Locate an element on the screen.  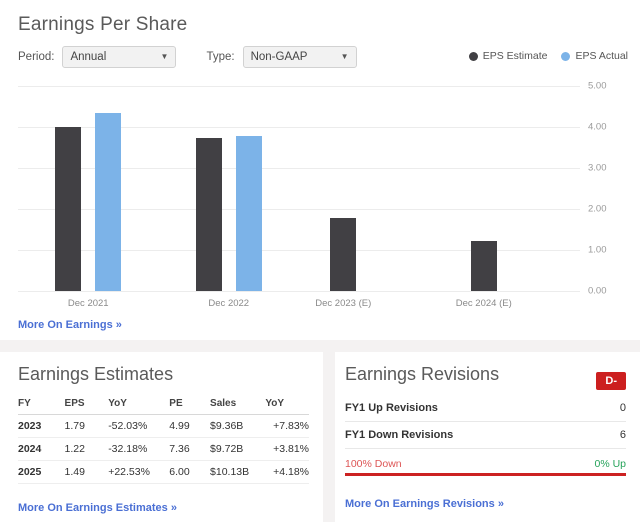
page-title: Earnings Per Share is located at coordinates (103, 24).